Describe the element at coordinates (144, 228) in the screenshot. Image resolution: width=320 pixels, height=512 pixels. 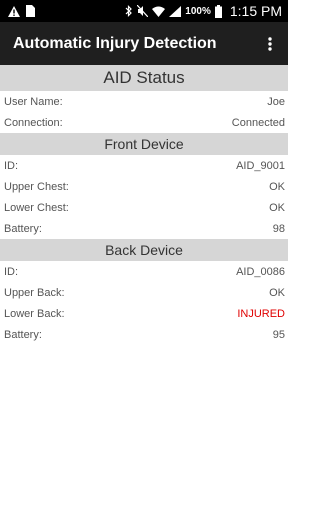
I see `front-battery-row: Battery: 98` at that location.